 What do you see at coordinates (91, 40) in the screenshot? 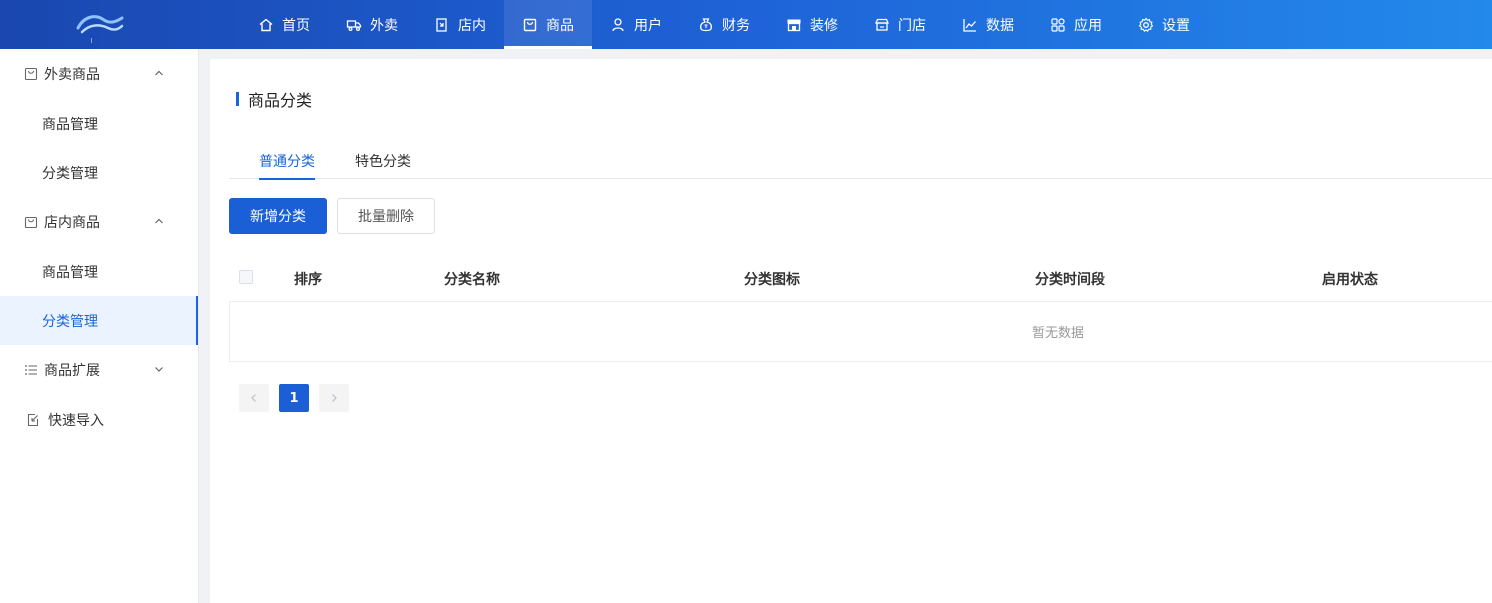
I see `logo-divider` at bounding box center [91, 40].